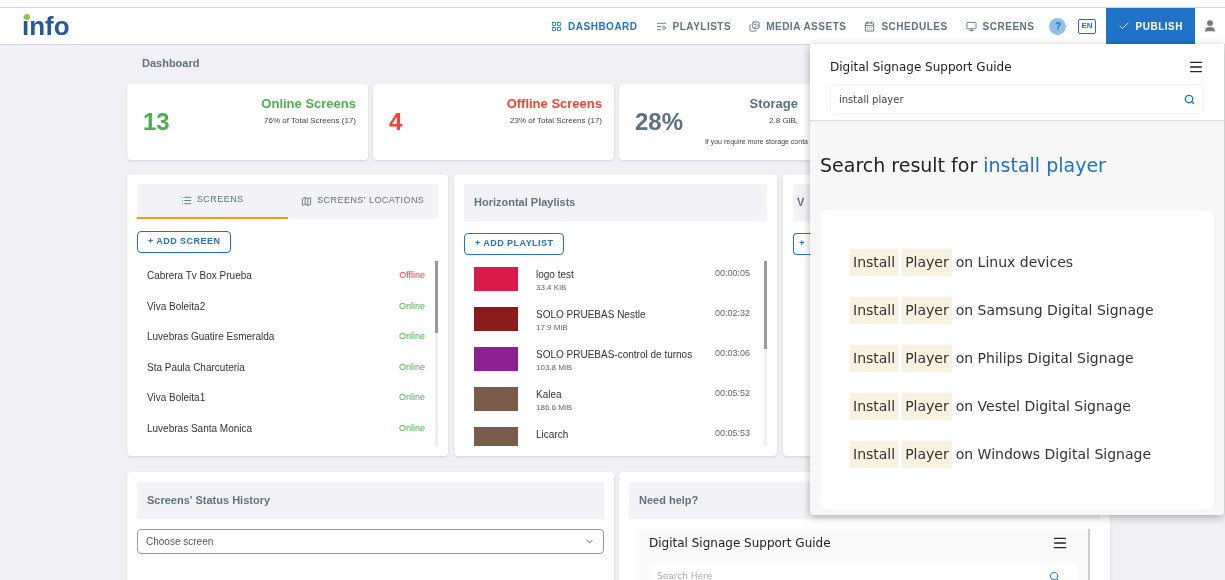 The image size is (1225, 580). Describe the element at coordinates (184, 241) in the screenshot. I see `add-screen-button: + ADD SCREEN` at that location.